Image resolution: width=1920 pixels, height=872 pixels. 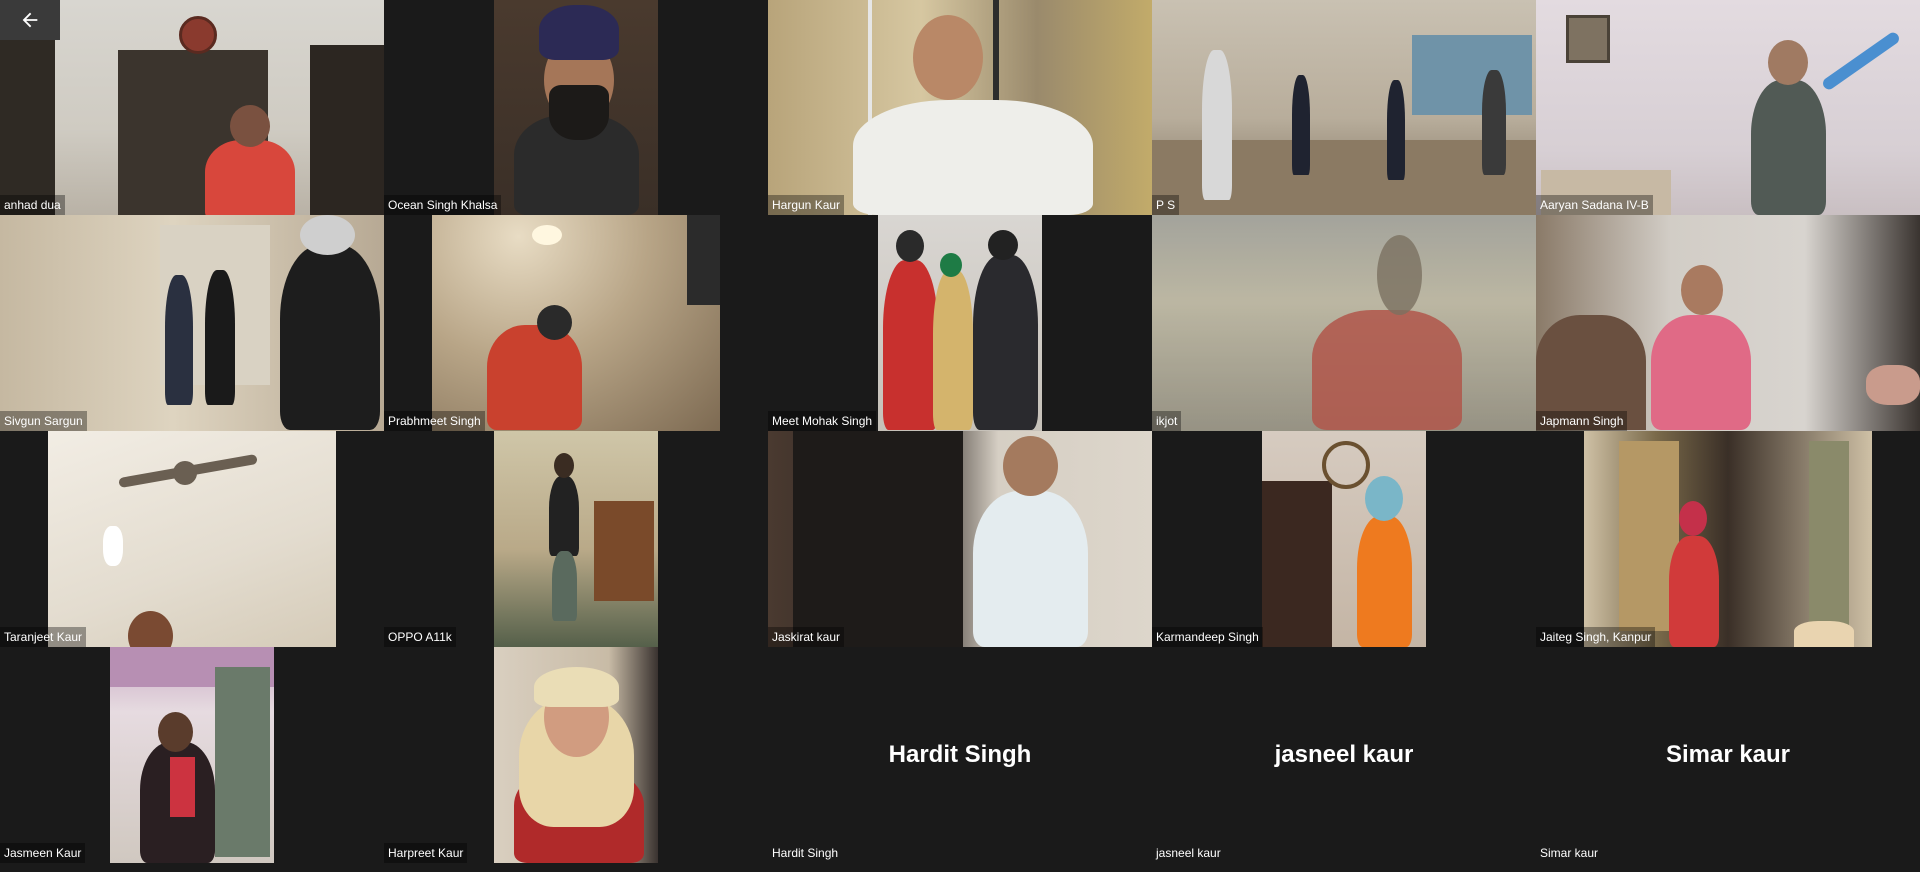 I want to click on participant-tile: Jaiteg Singh, Kanpur, so click(x=1728, y=539).